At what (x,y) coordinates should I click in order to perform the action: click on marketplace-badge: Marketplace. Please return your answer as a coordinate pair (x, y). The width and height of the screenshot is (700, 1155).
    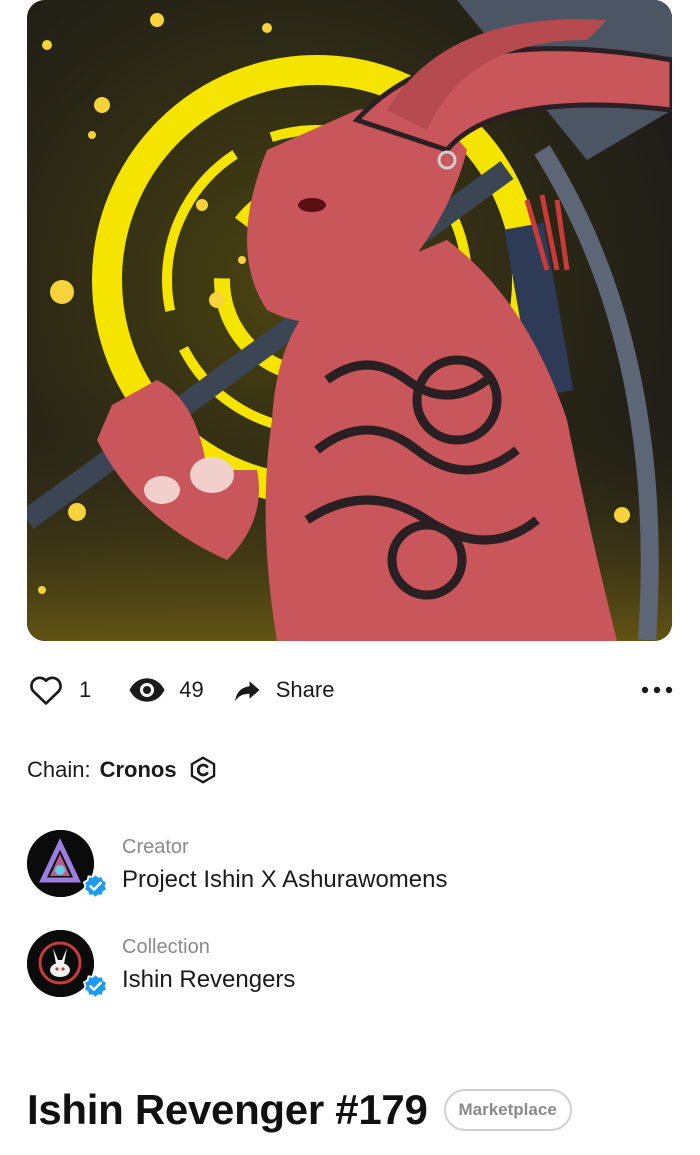
    Looking at the image, I should click on (507, 1110).